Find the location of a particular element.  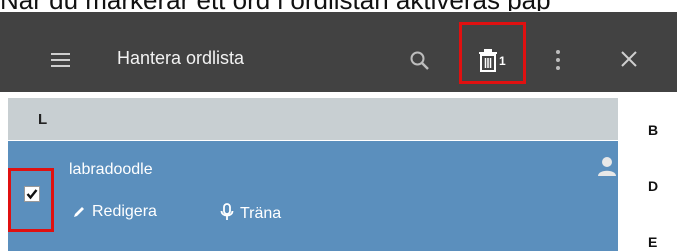

more-options-icon is located at coordinates (558, 60).